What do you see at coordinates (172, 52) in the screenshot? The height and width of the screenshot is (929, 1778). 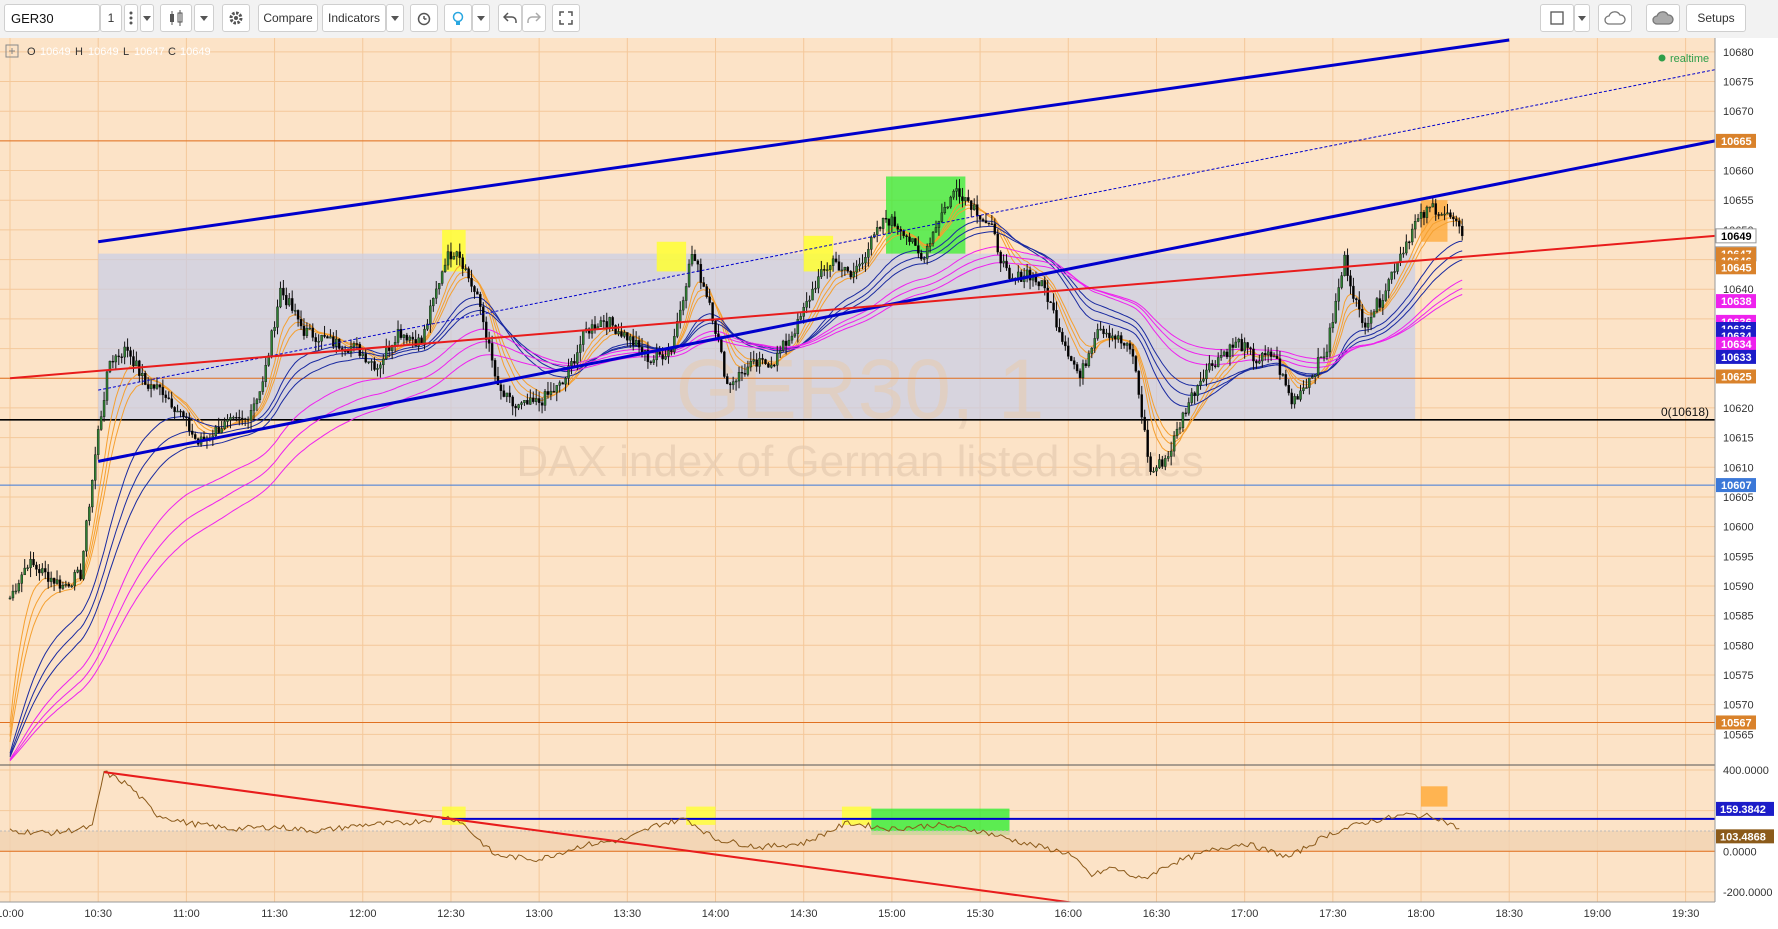 I see `legend-close-label: C` at bounding box center [172, 52].